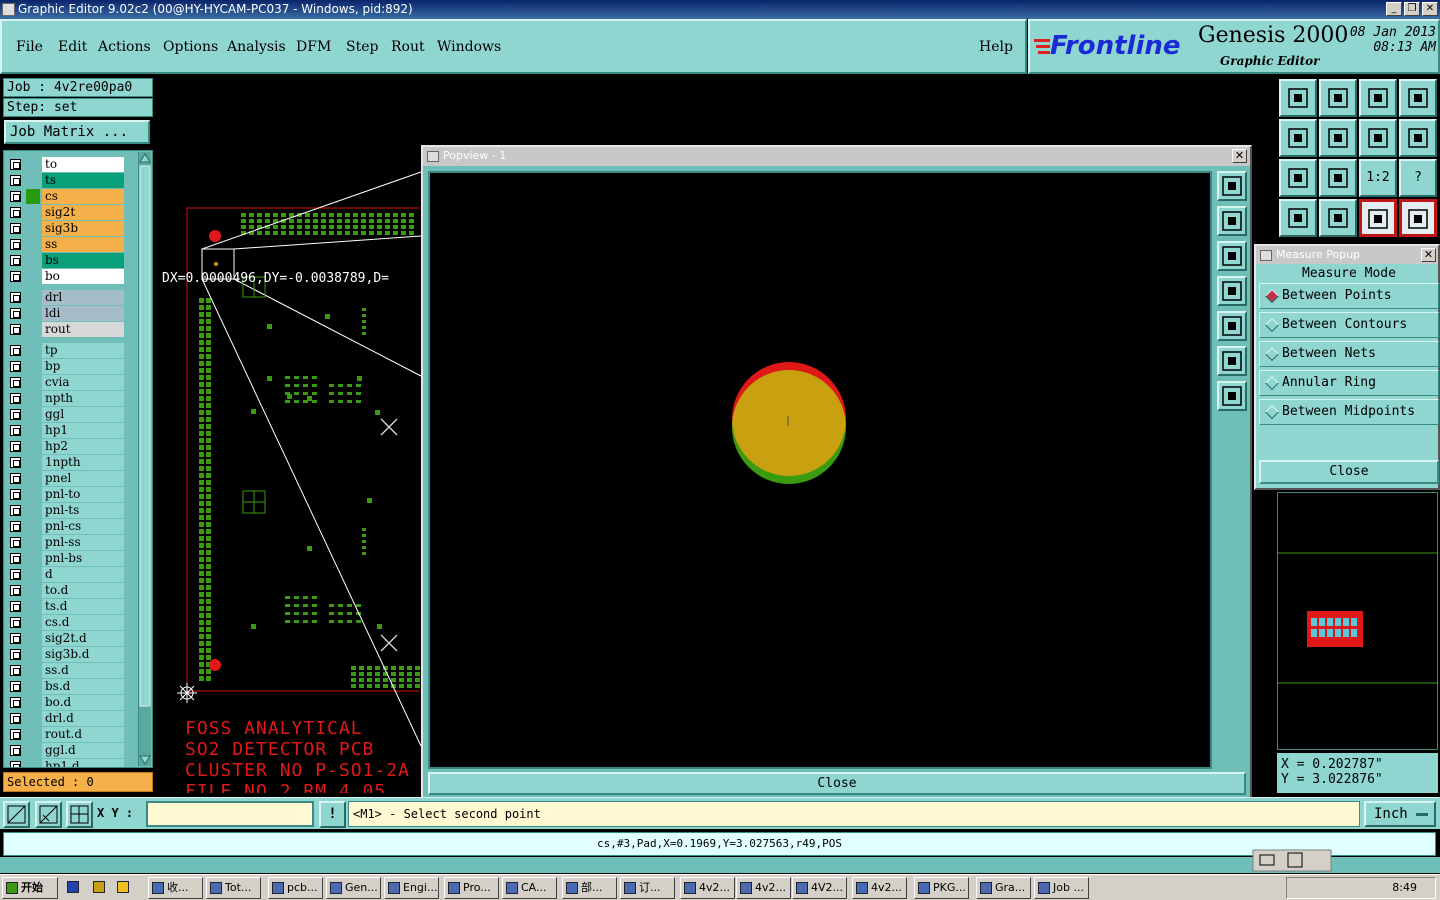 The height and width of the screenshot is (900, 1440). What do you see at coordinates (83, 196) in the screenshot?
I see `layer-name: cs` at bounding box center [83, 196].